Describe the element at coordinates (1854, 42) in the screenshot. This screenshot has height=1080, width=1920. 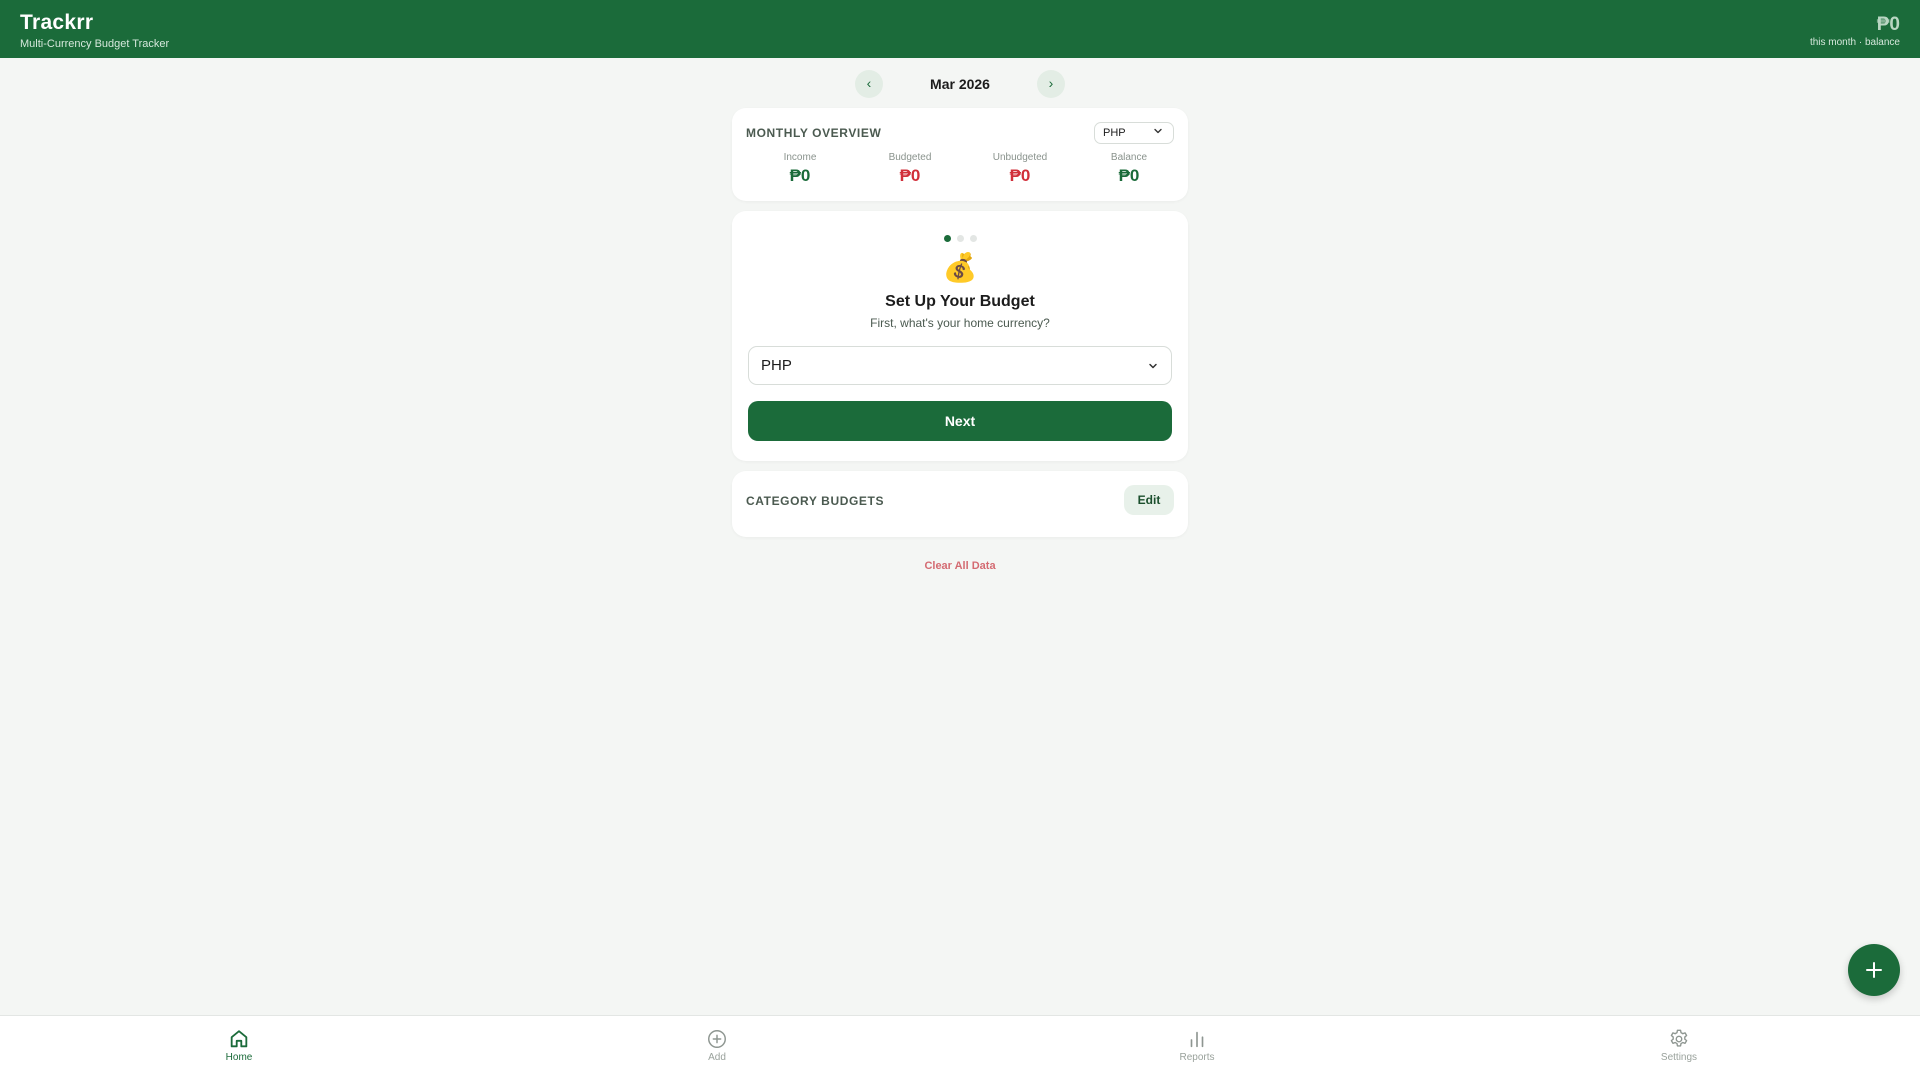
I see `header-balance-label: this month · balance` at that location.